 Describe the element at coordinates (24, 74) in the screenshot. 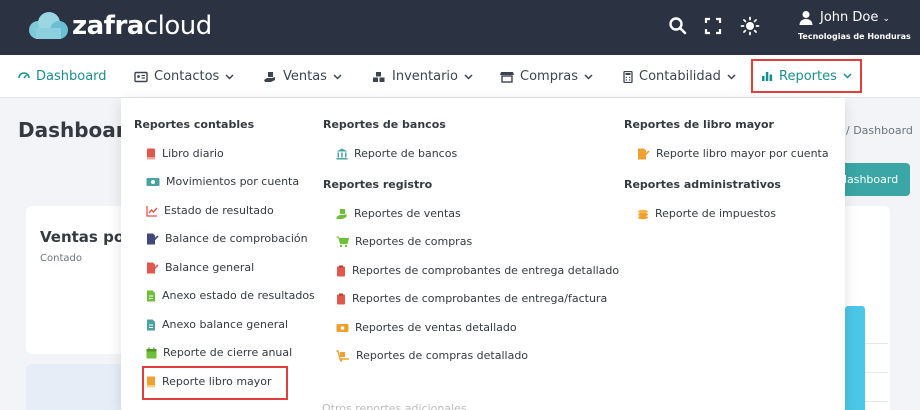

I see `dashboard-icon` at that location.